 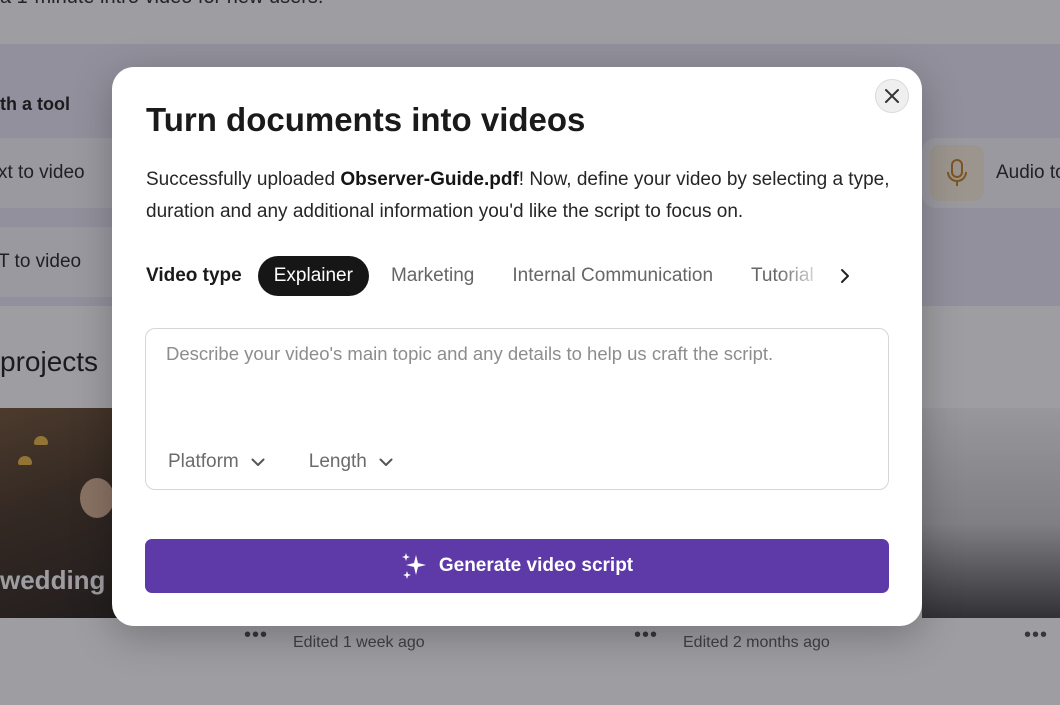 I want to click on modal-title: Turn documents into videos, so click(x=366, y=119).